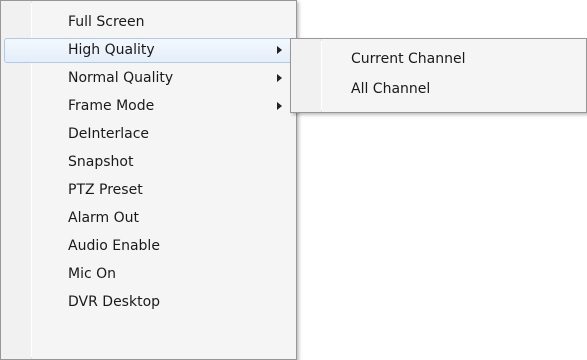 The width and height of the screenshot is (587, 360). Describe the element at coordinates (109, 134) in the screenshot. I see `menu-item-label: DeInterlace` at that location.